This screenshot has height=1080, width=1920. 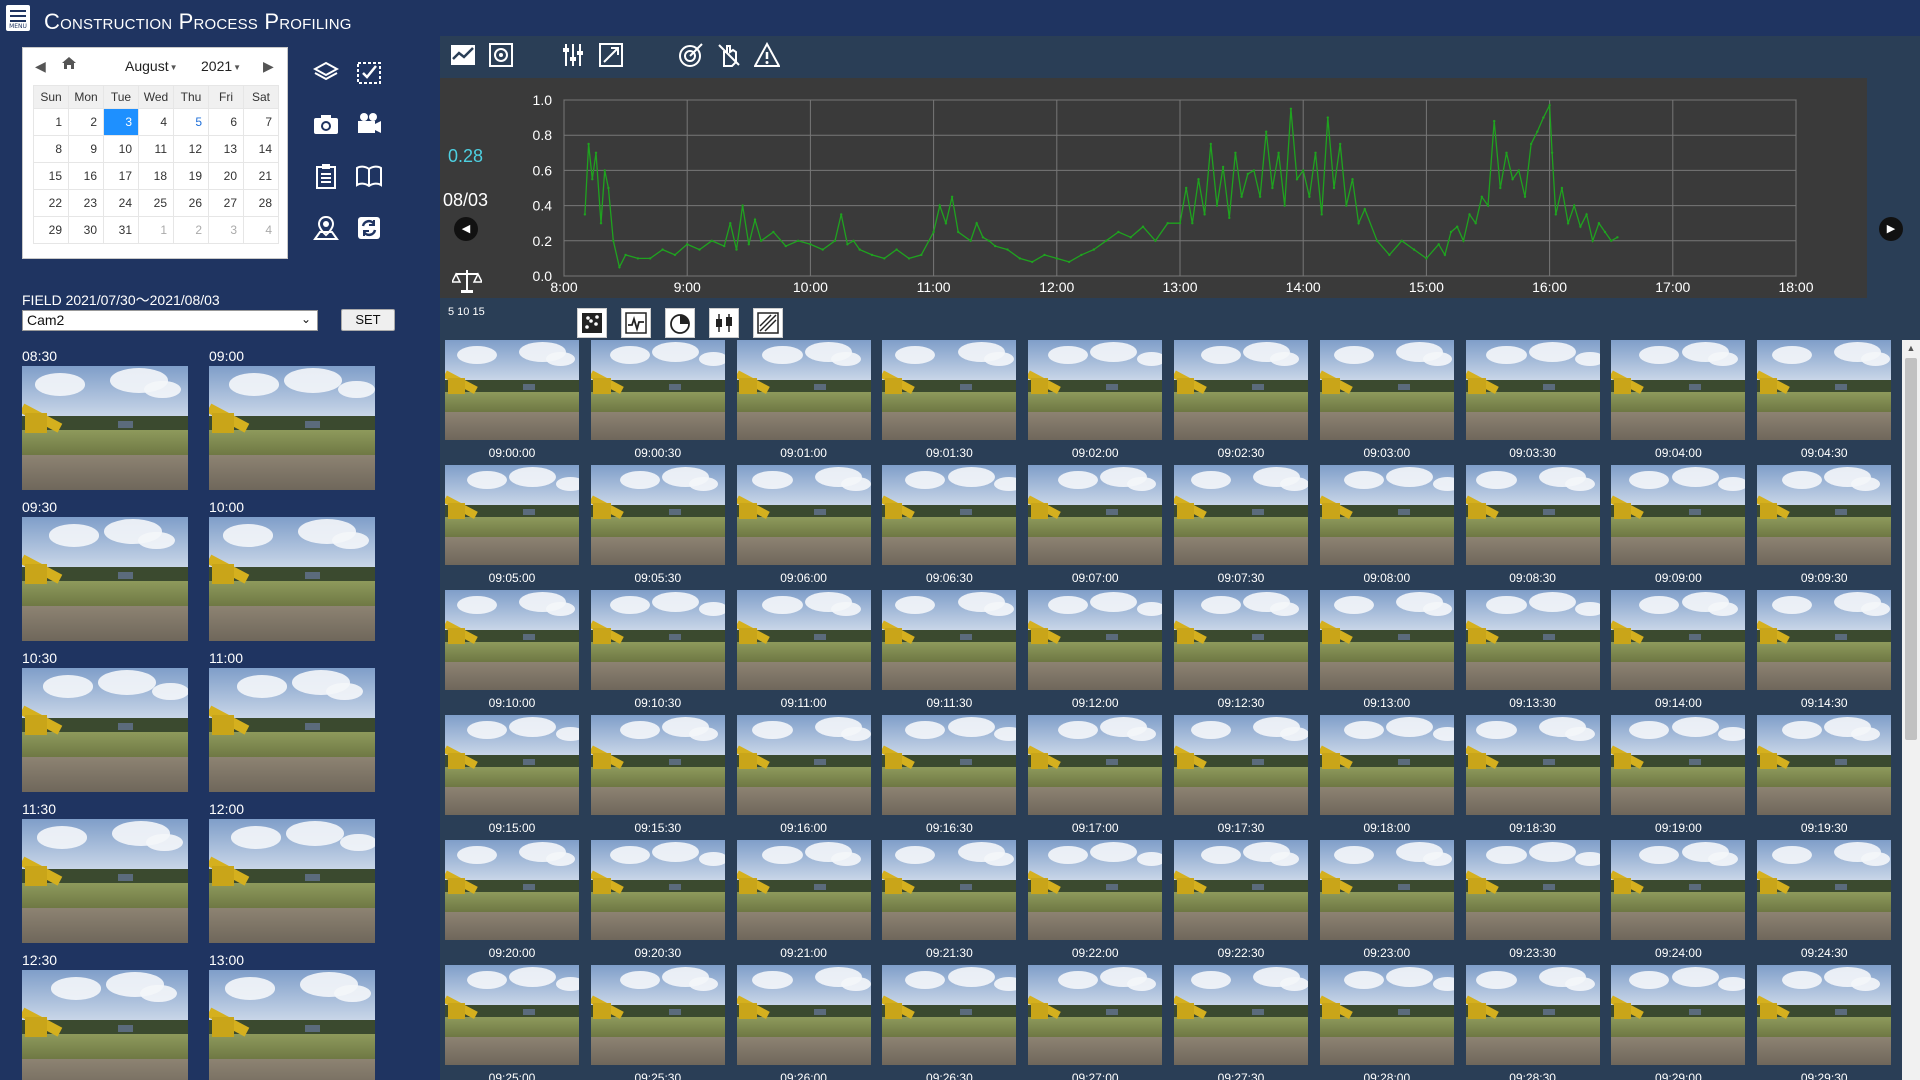 What do you see at coordinates (326, 124) in the screenshot?
I see `camera-icon` at bounding box center [326, 124].